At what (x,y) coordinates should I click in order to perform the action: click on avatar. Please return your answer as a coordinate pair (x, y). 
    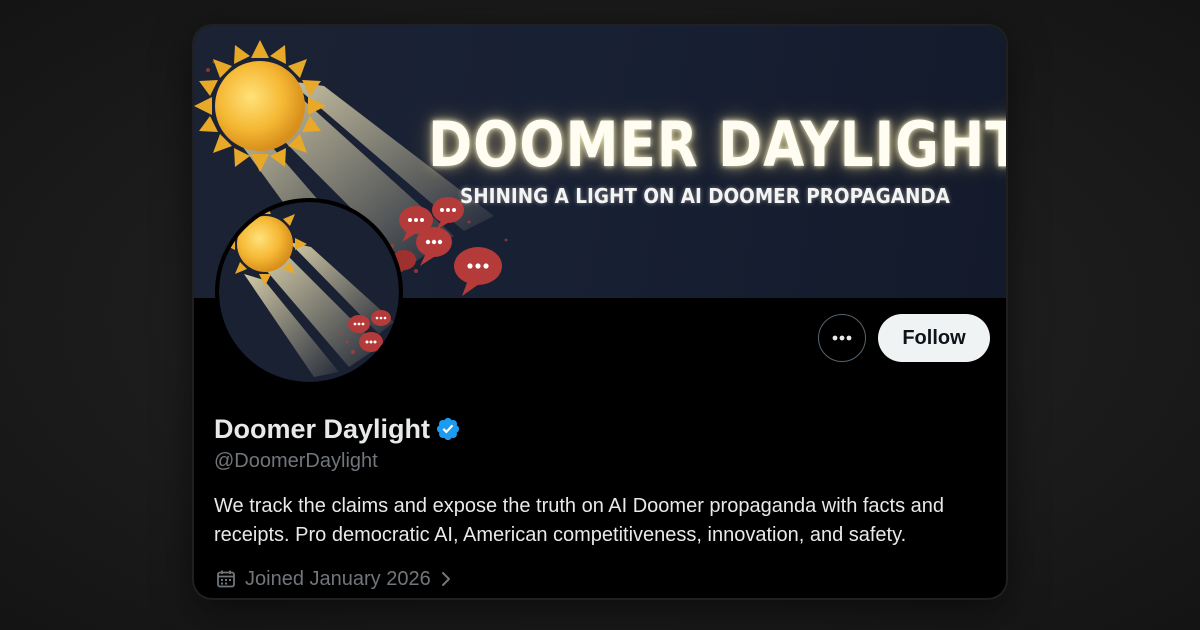
    Looking at the image, I should click on (309, 292).